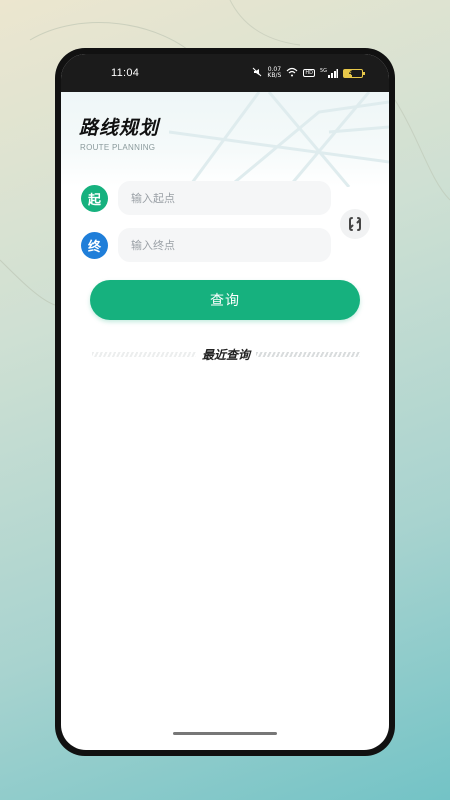 The width and height of the screenshot is (450, 800). I want to click on swap-icon, so click(355, 224).